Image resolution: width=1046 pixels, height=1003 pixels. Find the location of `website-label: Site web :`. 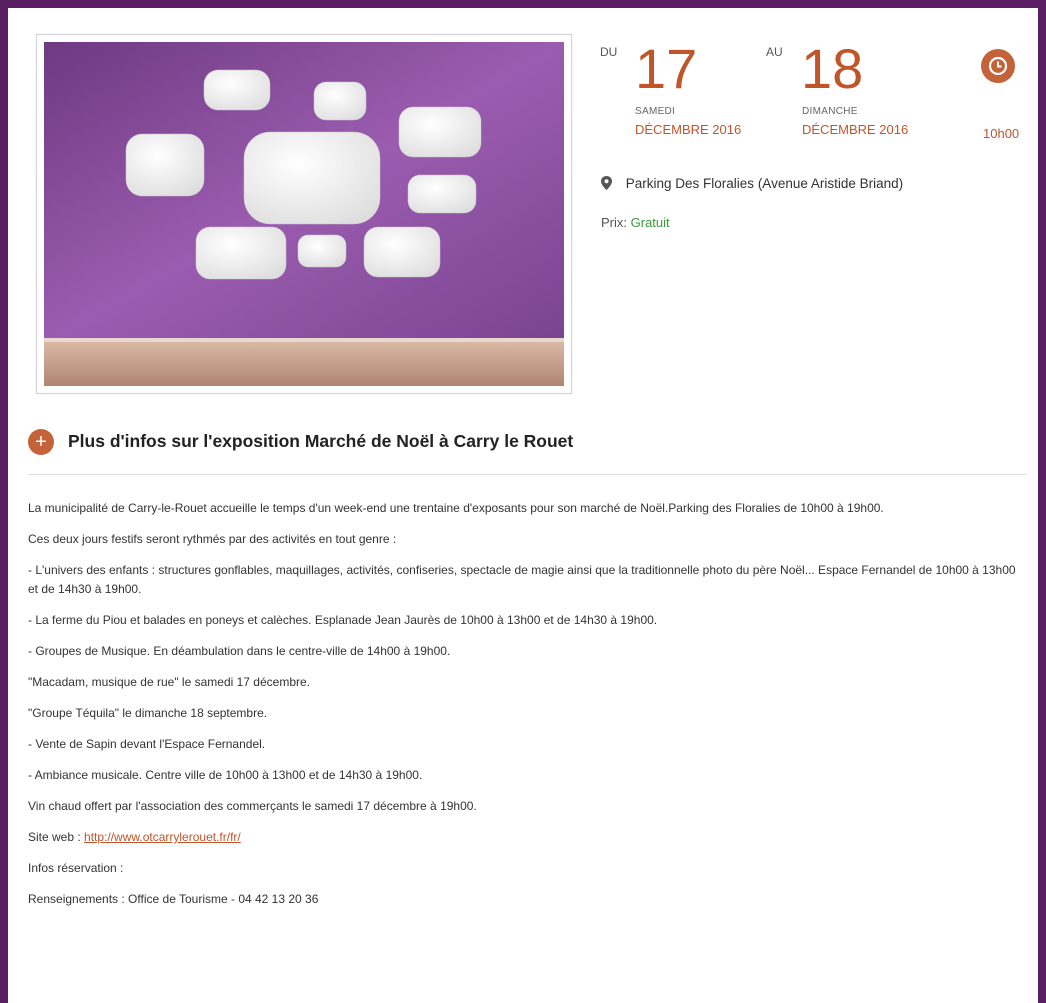

website-label: Site web : is located at coordinates (56, 837).